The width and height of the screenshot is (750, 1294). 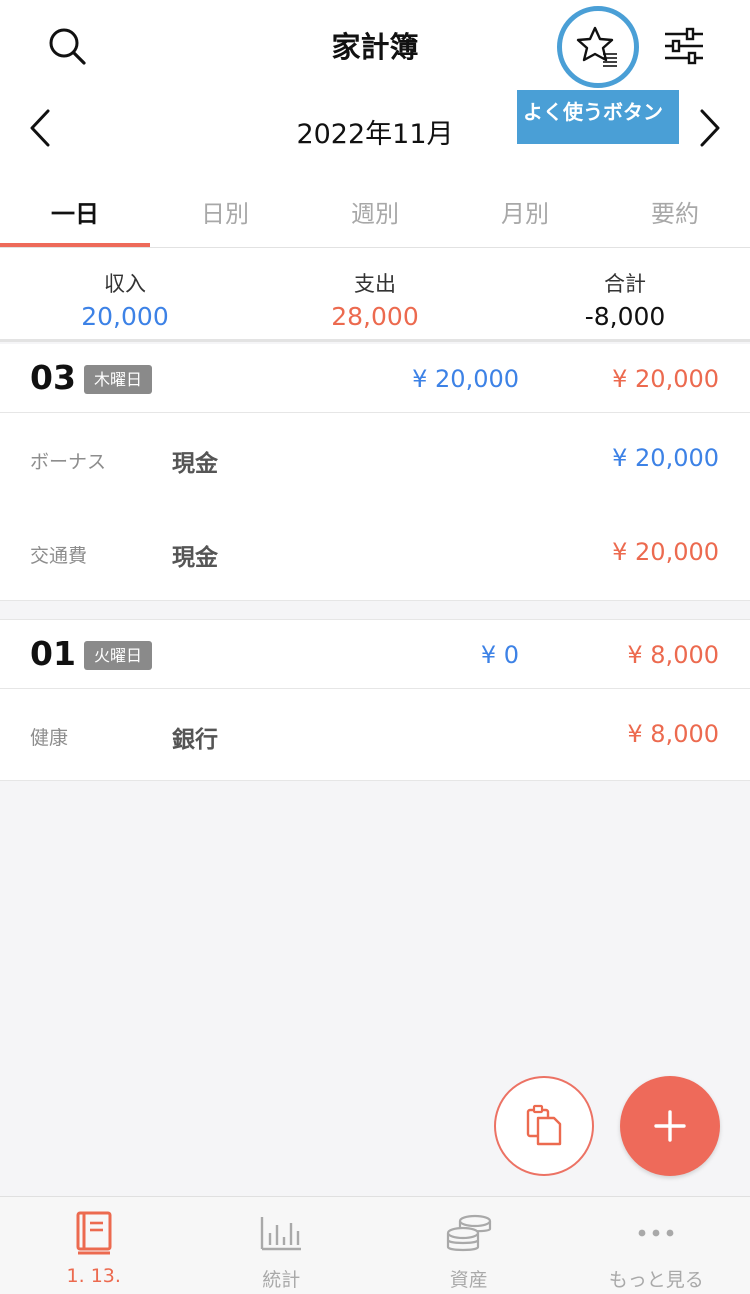 What do you see at coordinates (281, 1233) in the screenshot?
I see `bar-chart-icon` at bounding box center [281, 1233].